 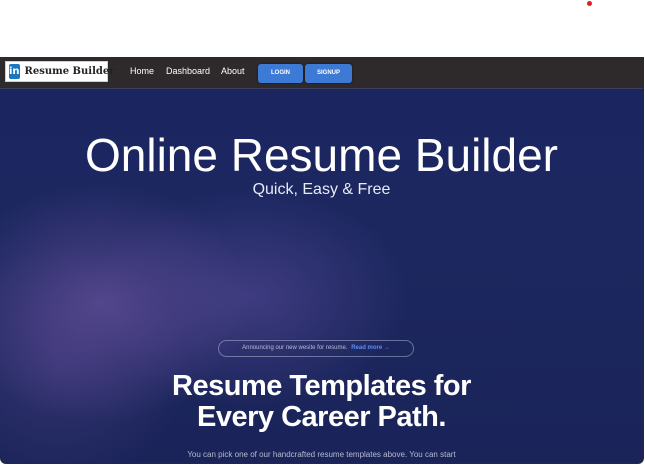 What do you see at coordinates (188, 71) in the screenshot?
I see `nav-link-dashboard: Dashboard` at bounding box center [188, 71].